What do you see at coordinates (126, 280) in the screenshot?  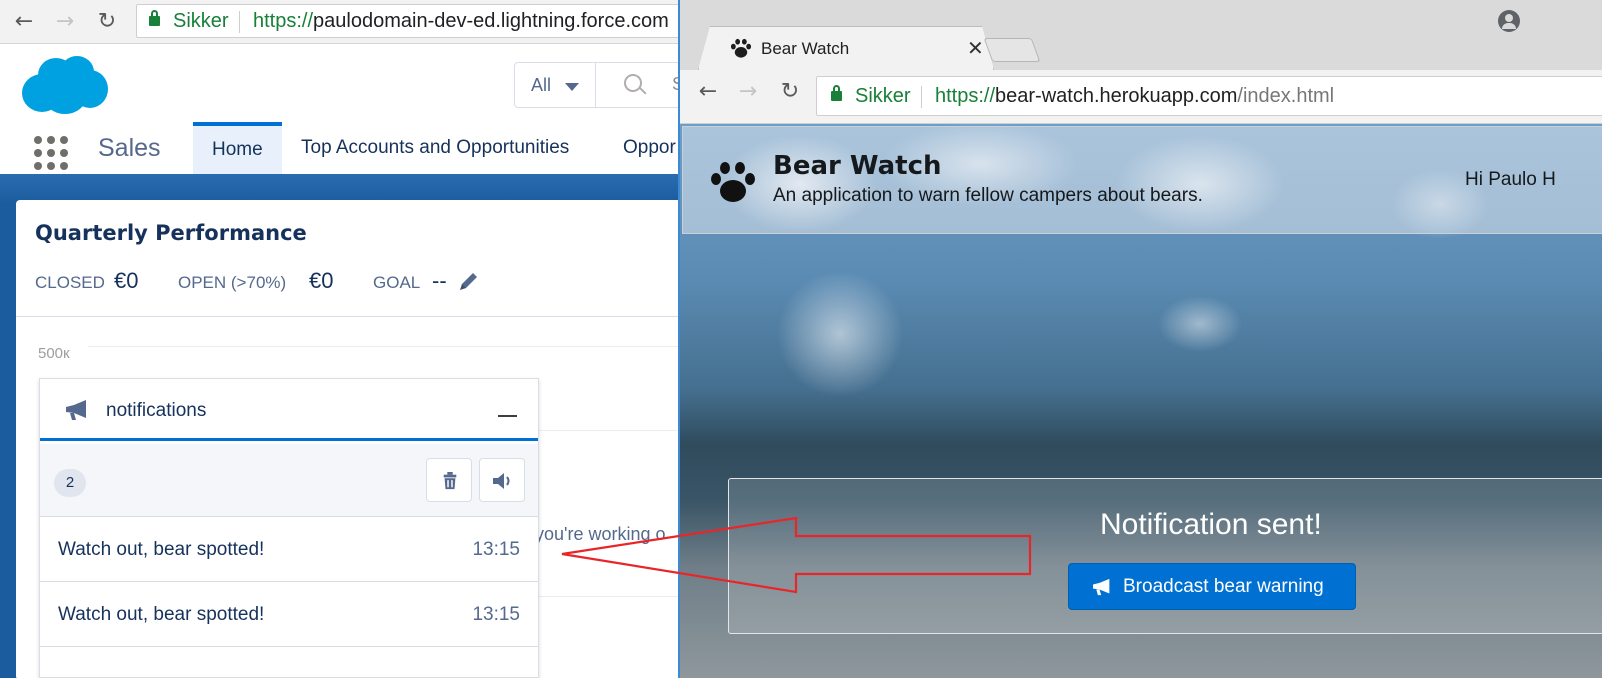 I see `closed-value: €0` at bounding box center [126, 280].